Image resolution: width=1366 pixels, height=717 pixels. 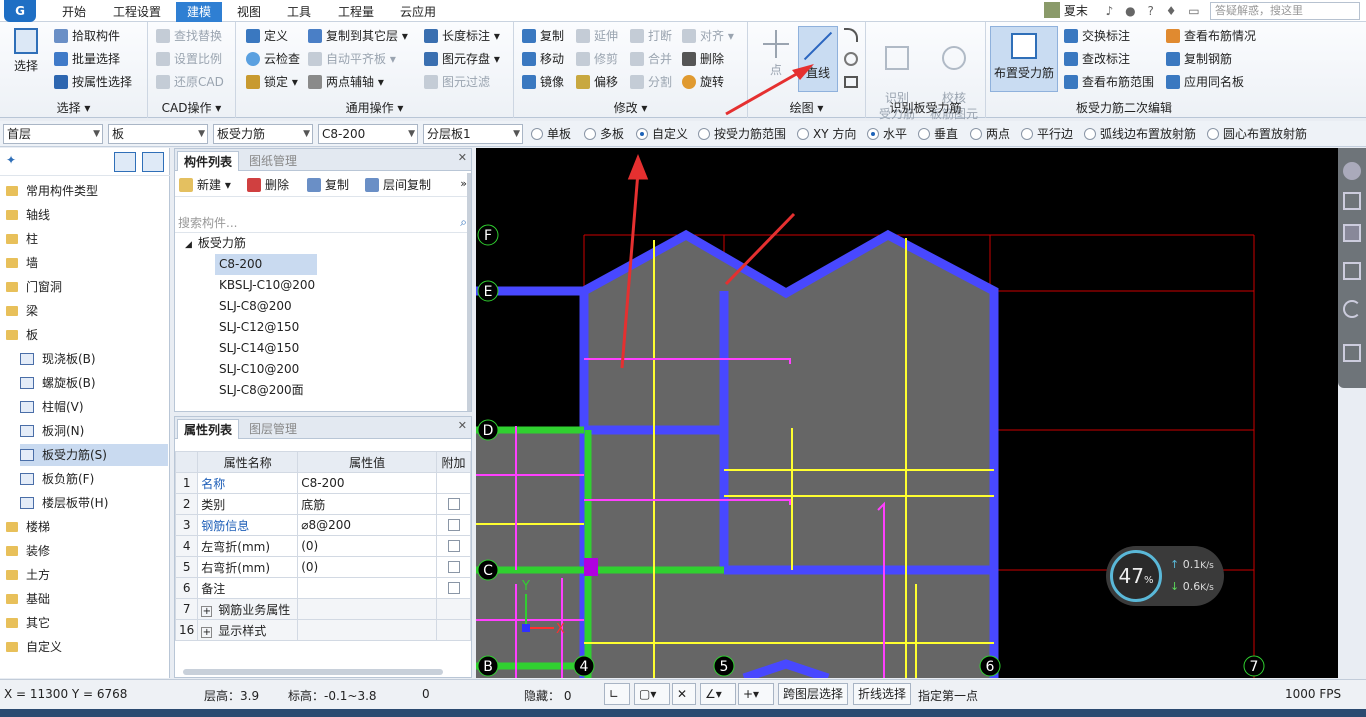 I want to click on component-list-item: KBSLJ-C10@200, so click(x=267, y=285).